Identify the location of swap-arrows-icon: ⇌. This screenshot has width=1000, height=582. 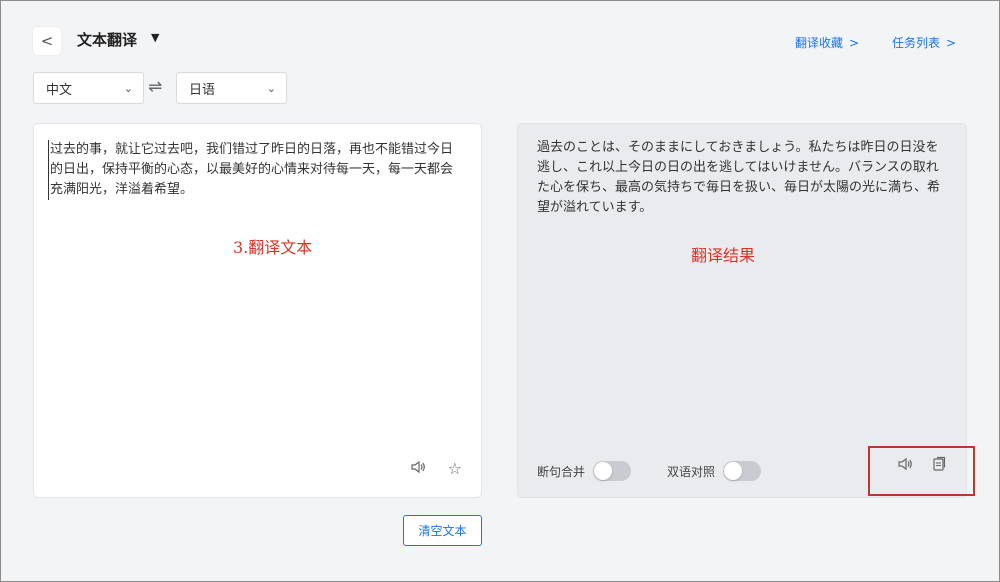
(155, 87).